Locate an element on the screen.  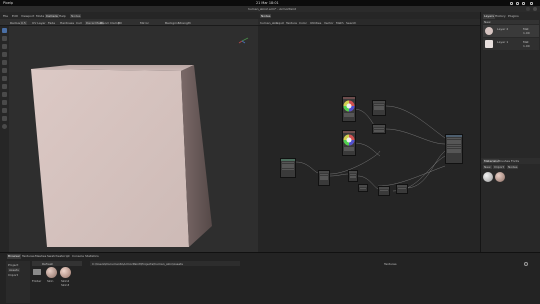
text-icon is located at coordinates (4, 62).